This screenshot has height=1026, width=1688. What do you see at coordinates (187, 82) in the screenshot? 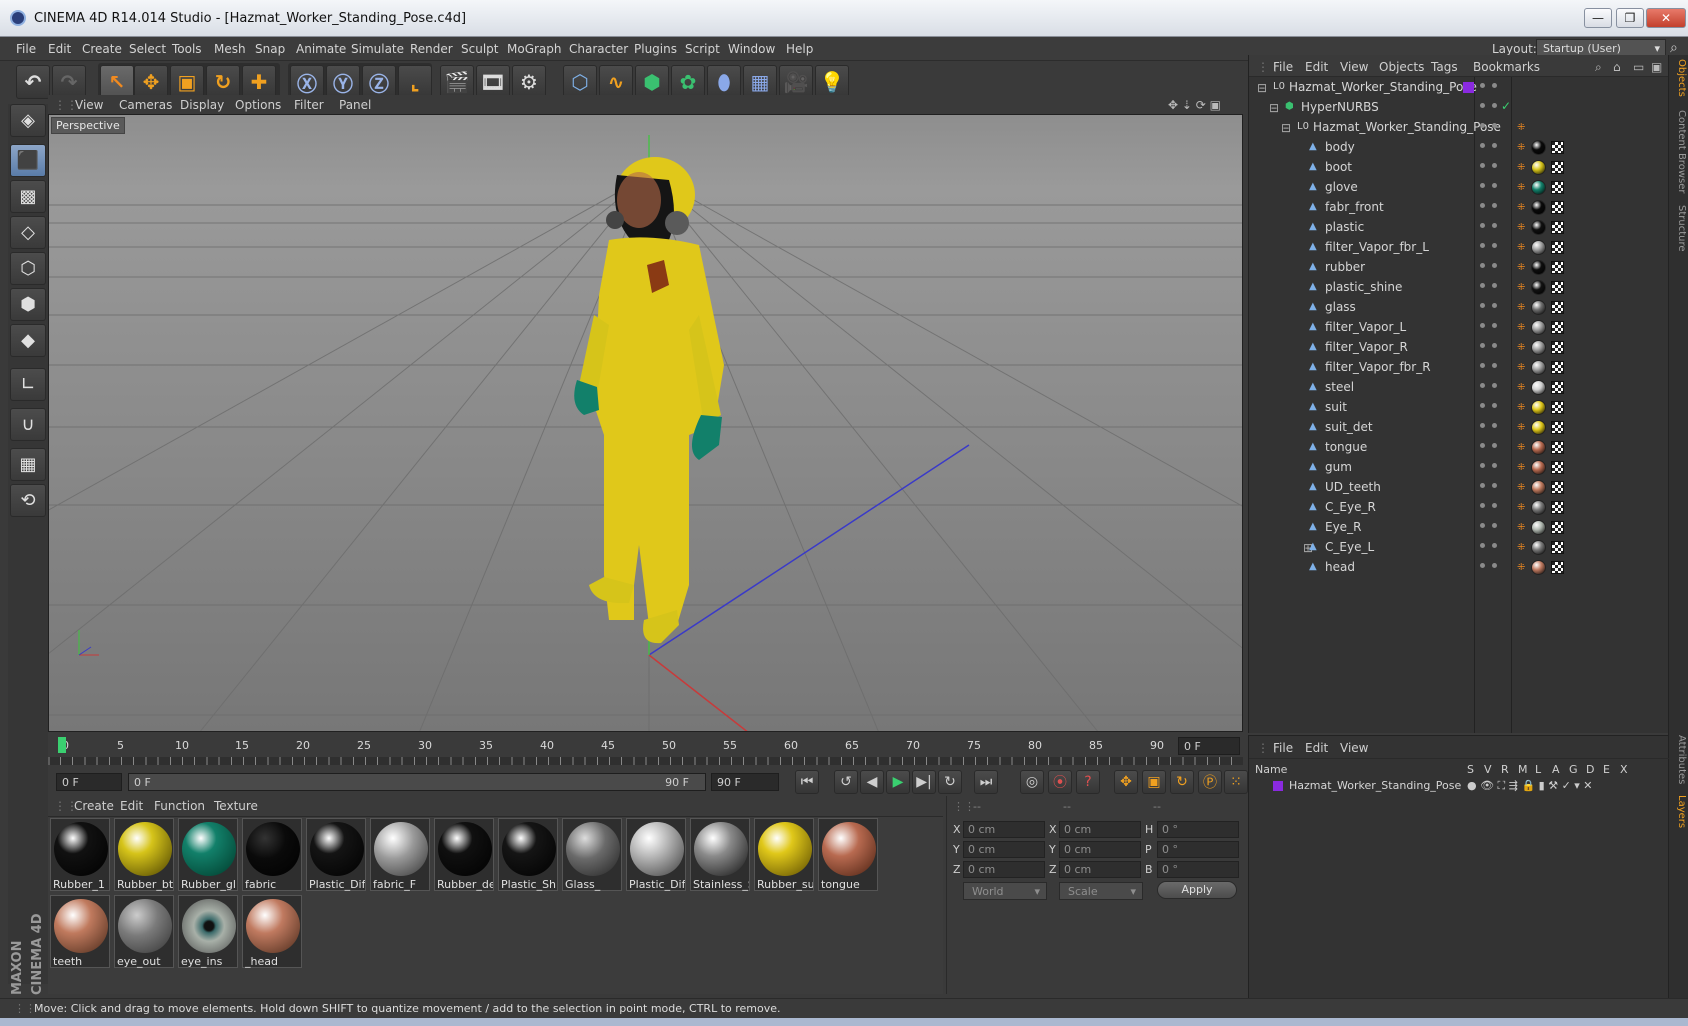
I see `scale-icon: ▣` at bounding box center [187, 82].